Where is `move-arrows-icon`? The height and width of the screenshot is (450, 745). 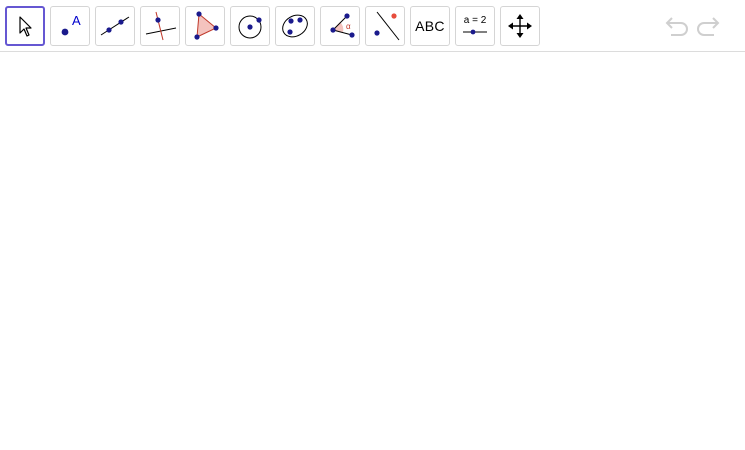 move-arrows-icon is located at coordinates (520, 26).